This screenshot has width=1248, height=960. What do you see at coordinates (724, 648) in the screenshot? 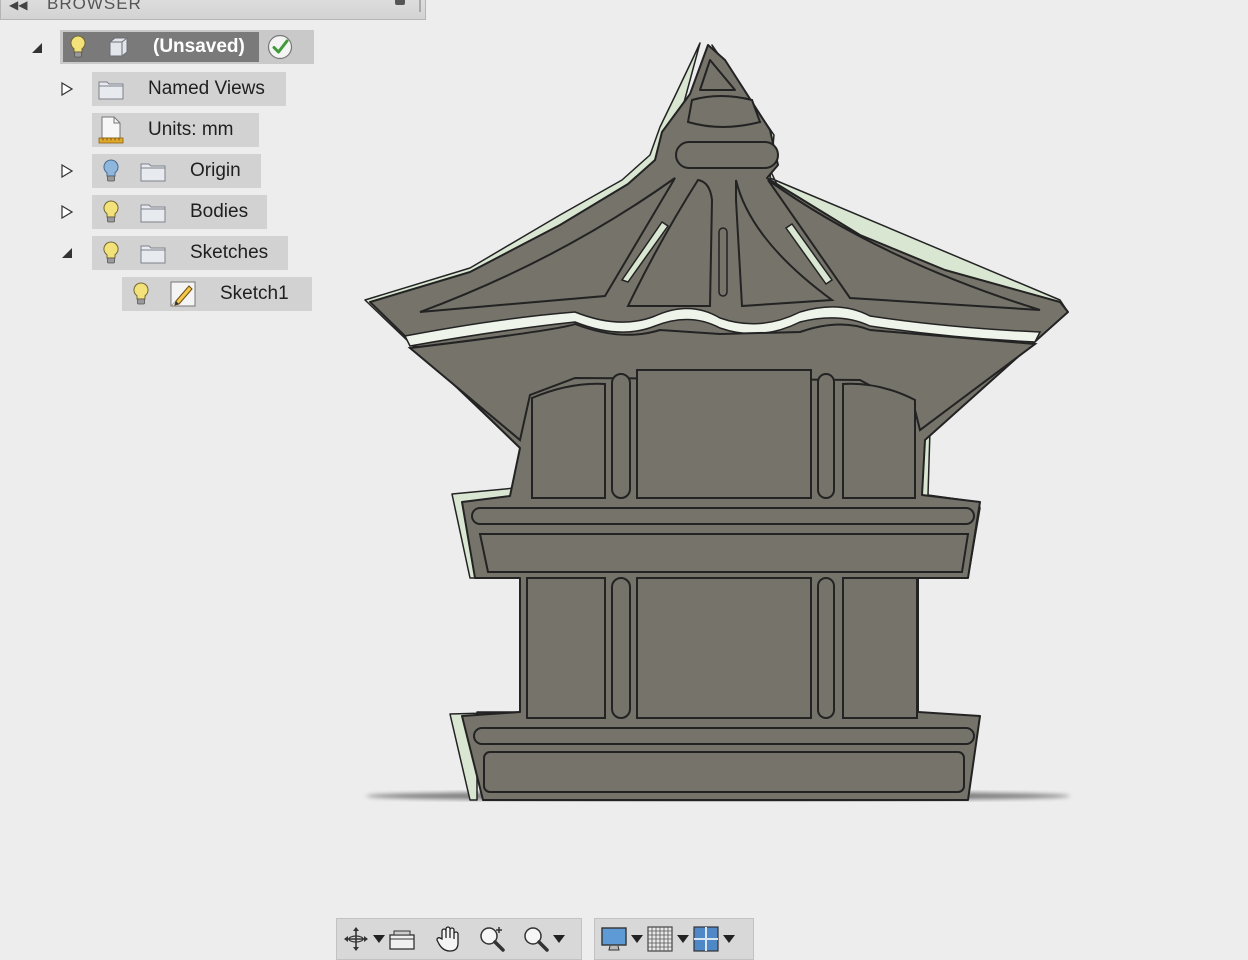
I see `lower-window-center` at bounding box center [724, 648].